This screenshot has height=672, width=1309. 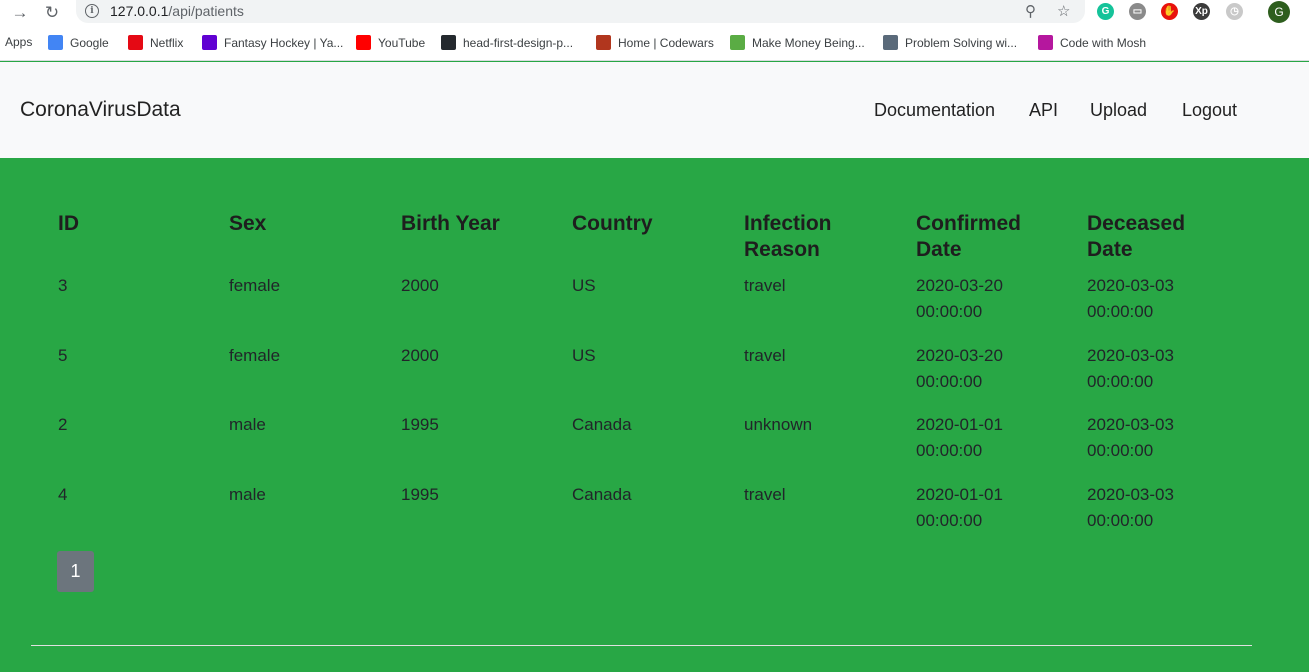 I want to click on zoom-icon: ⚲, so click(x=1030, y=11).